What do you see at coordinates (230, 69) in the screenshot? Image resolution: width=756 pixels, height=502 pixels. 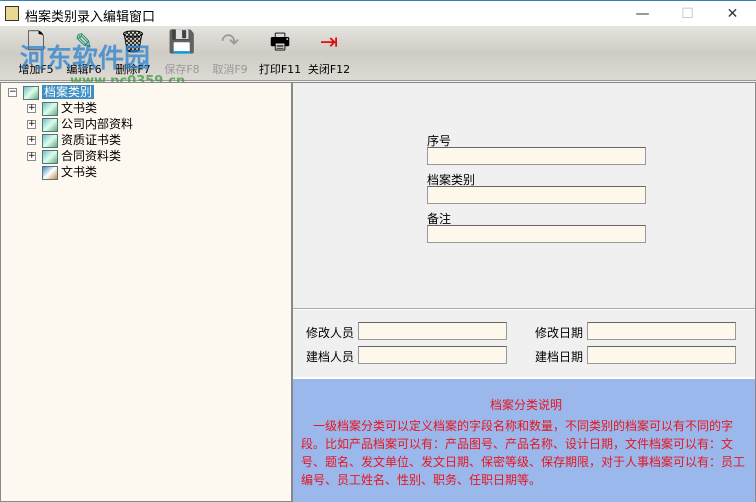 I see `cancel-label: 取消F9` at bounding box center [230, 69].